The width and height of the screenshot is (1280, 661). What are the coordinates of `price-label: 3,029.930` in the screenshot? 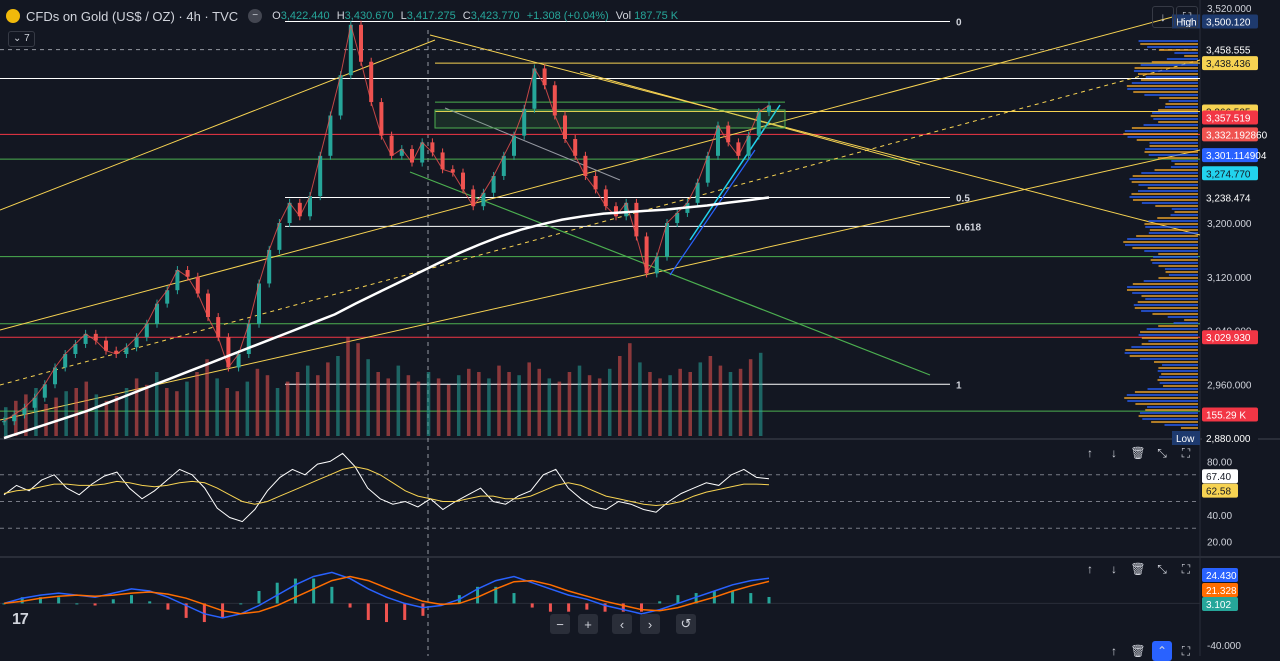 It's located at (1228, 338).